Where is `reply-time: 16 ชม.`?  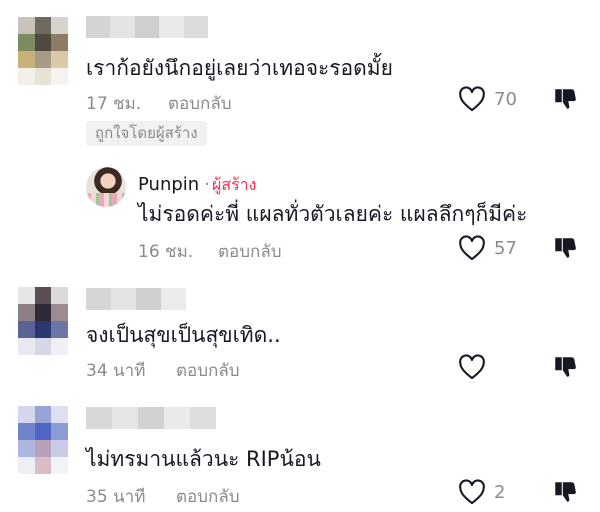 reply-time: 16 ชม. is located at coordinates (166, 252).